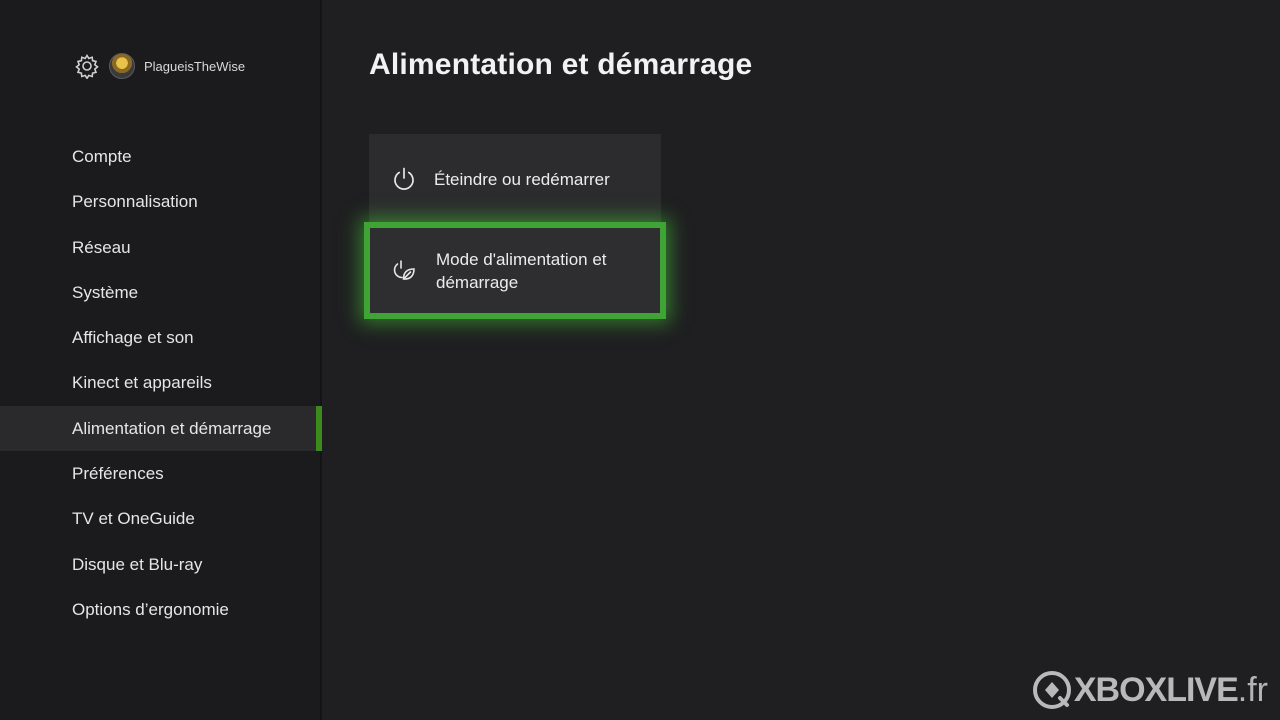 This screenshot has width=1280, height=720. What do you see at coordinates (122, 66) in the screenshot?
I see `avatar` at bounding box center [122, 66].